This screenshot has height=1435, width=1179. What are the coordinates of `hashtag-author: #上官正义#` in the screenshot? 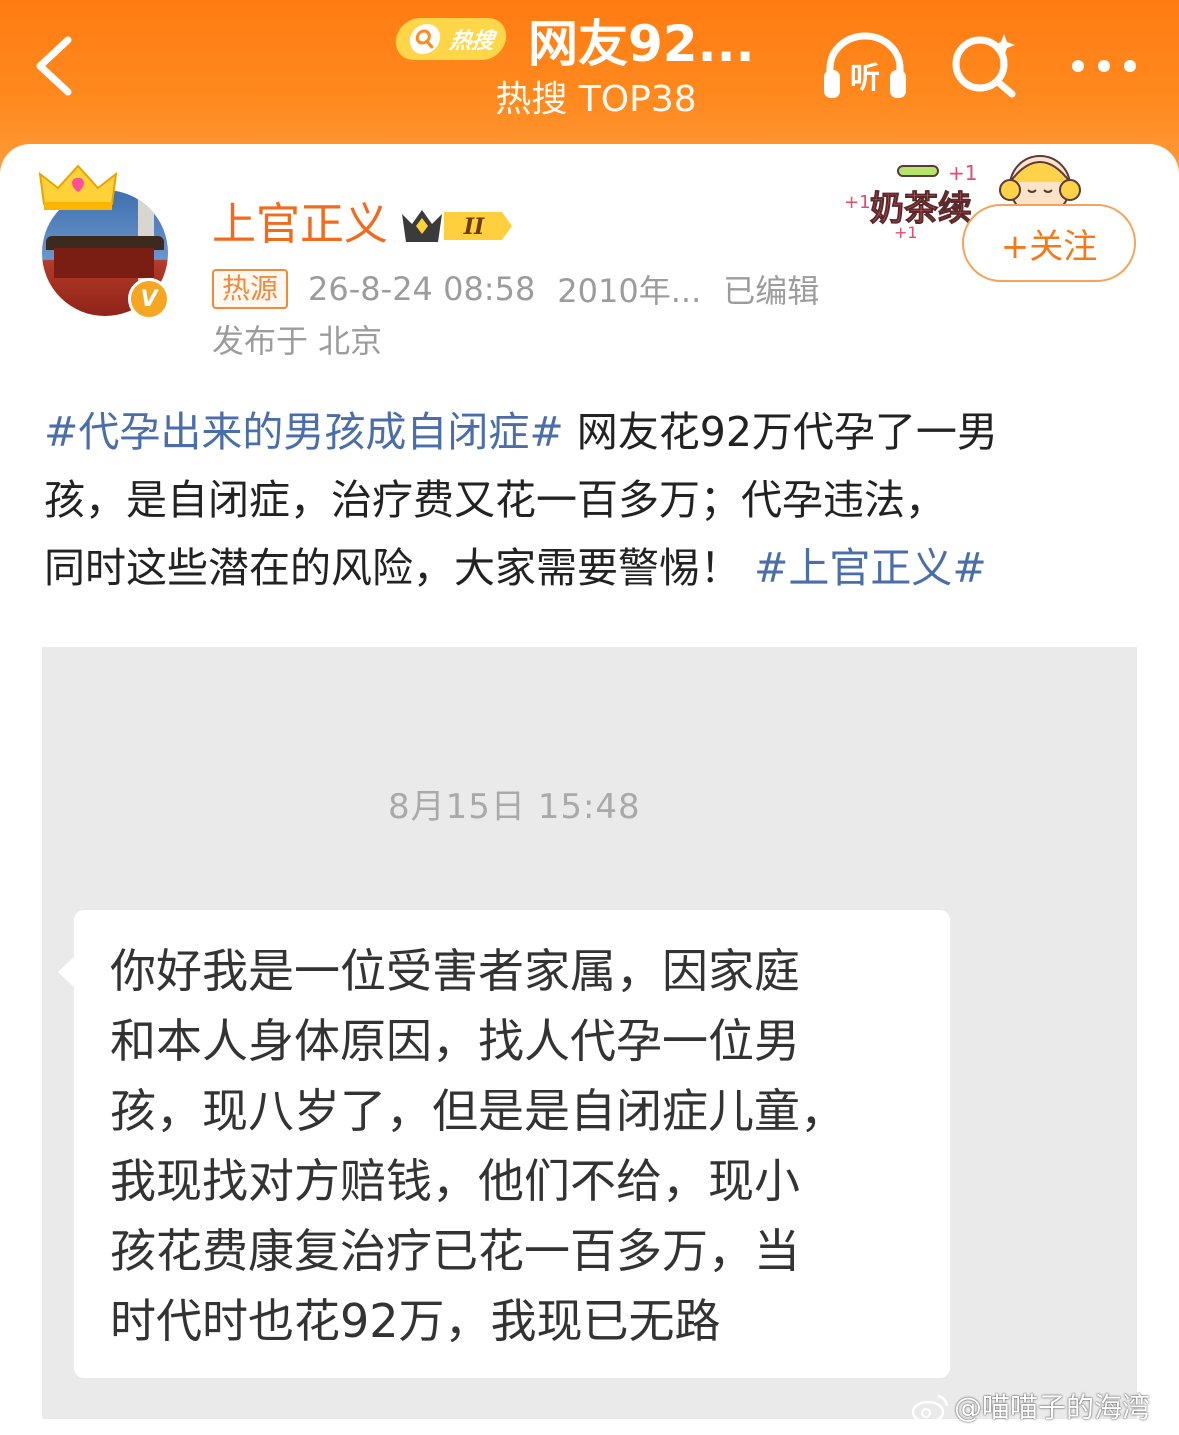 It's located at (870, 568).